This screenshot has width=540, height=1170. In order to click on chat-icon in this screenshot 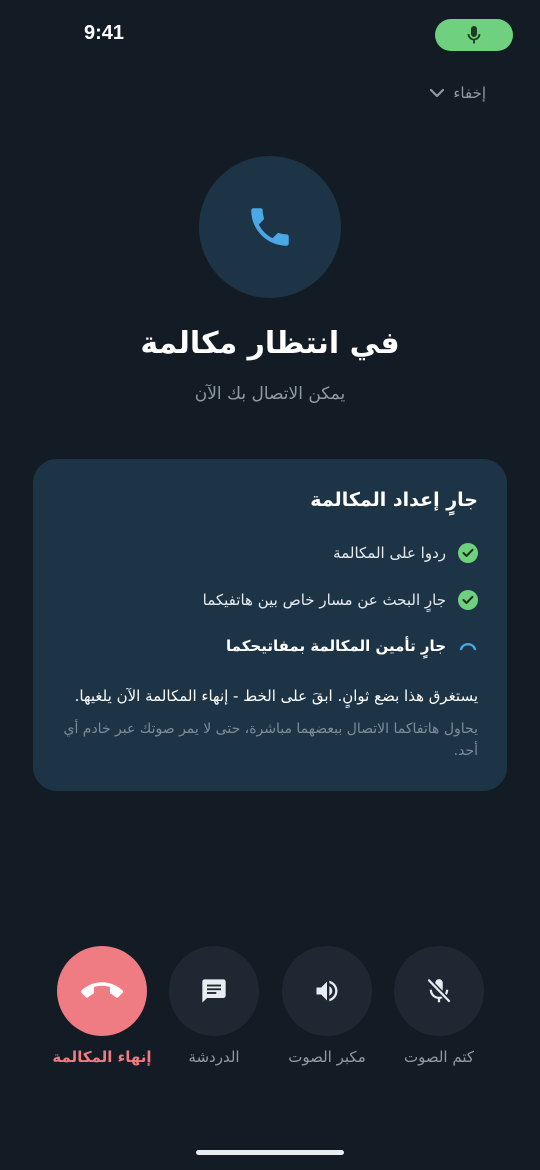, I will do `click(214, 991)`.